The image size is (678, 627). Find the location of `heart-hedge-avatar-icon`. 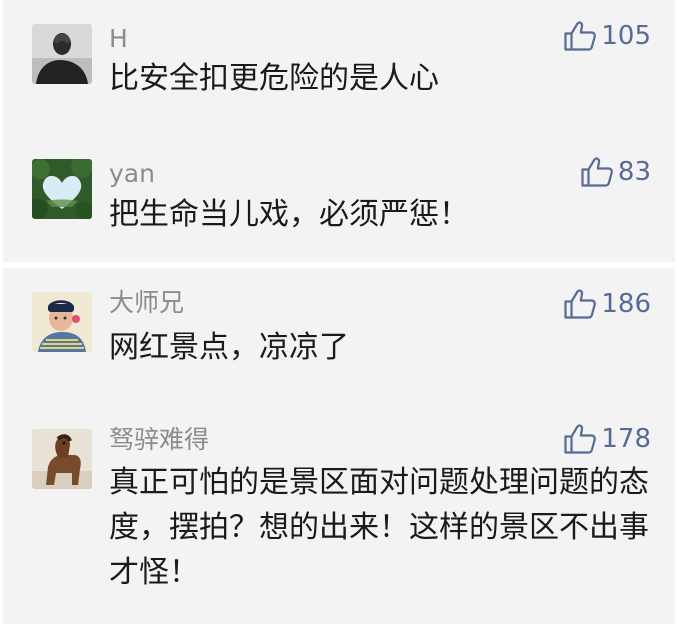

heart-hedge-avatar-icon is located at coordinates (62, 189).